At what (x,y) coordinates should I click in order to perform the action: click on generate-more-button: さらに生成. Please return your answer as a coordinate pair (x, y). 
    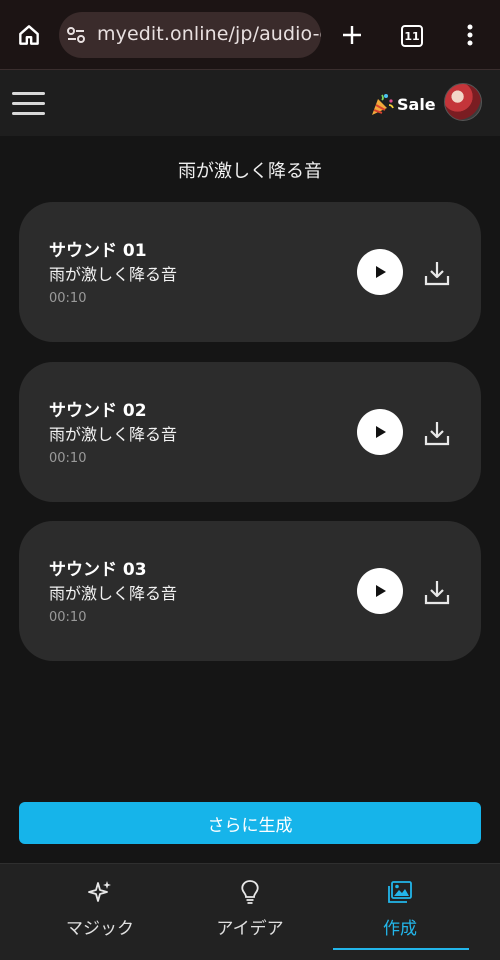
    Looking at the image, I should click on (250, 823).